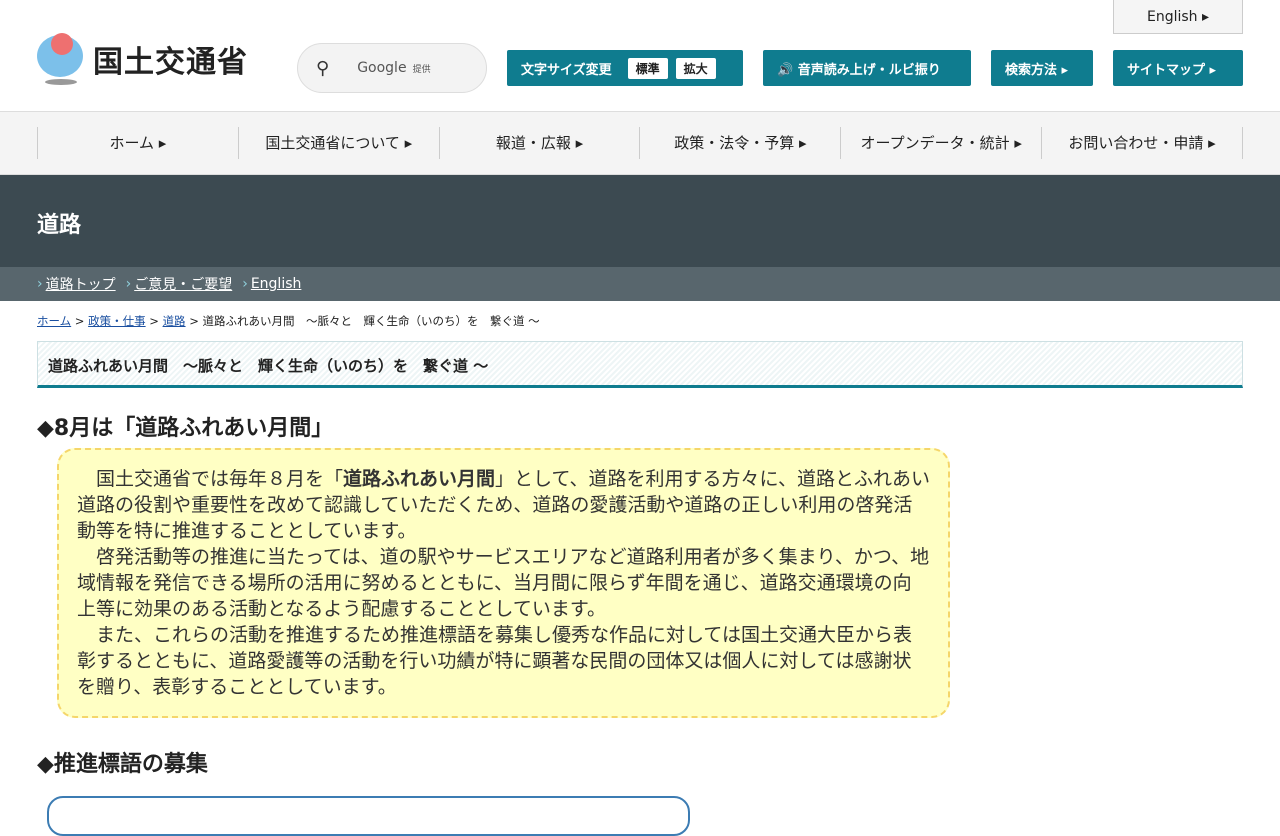 The width and height of the screenshot is (1280, 836). I want to click on sitemap-button: サイトマップ ▸, so click(1178, 68).